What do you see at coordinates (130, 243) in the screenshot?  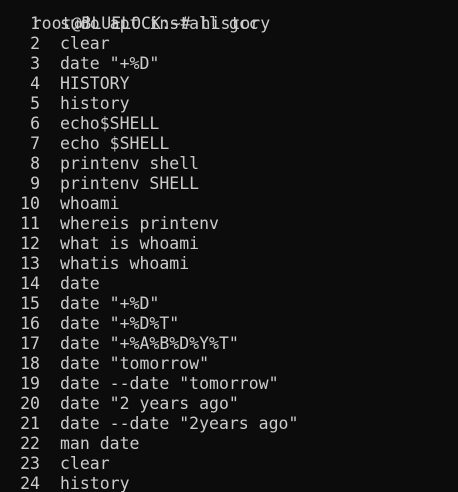 I see `history-entry-command: what is whoami` at bounding box center [130, 243].